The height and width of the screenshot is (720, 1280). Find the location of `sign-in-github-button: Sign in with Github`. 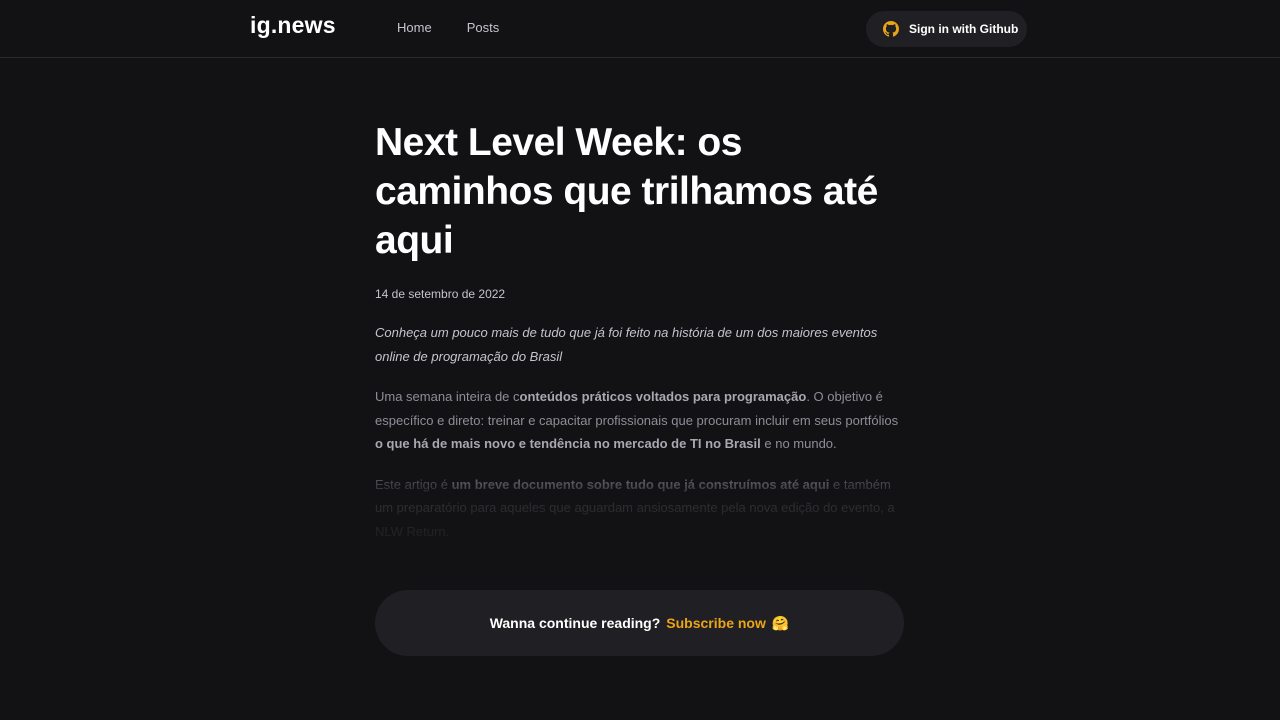

sign-in-github-button: Sign in with Github is located at coordinates (946, 29).